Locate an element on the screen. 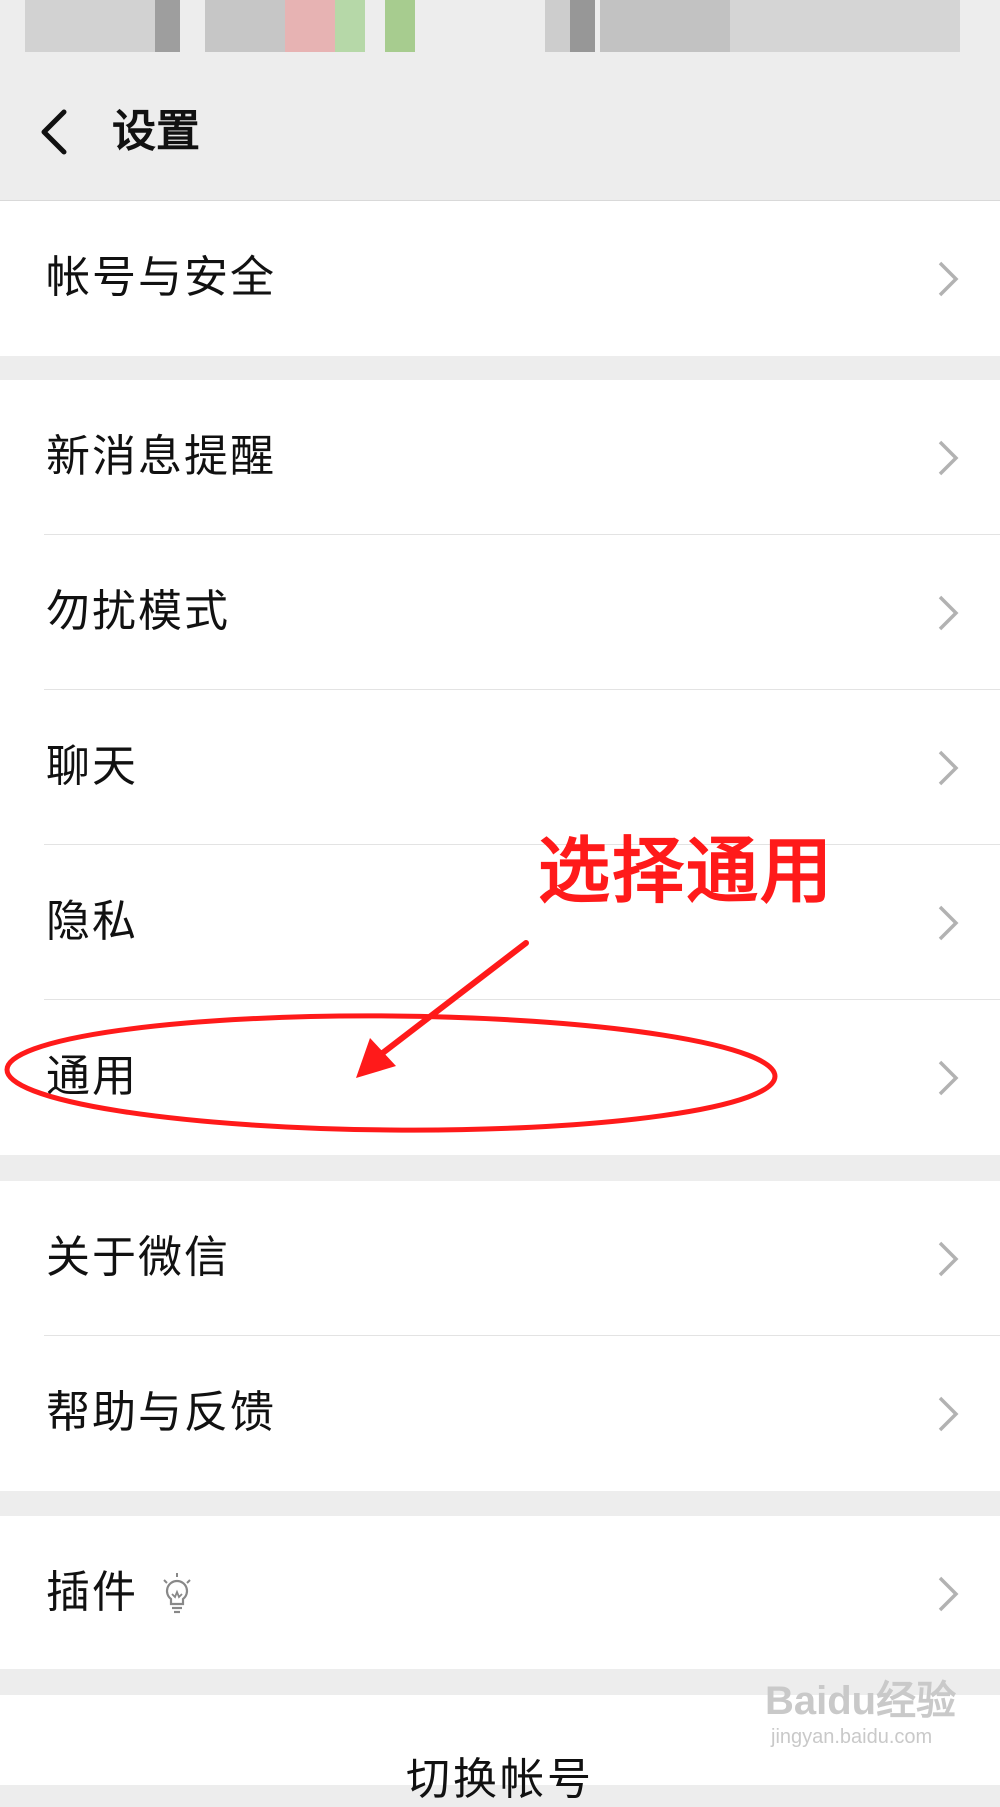 The height and width of the screenshot is (1807, 1000). settings-item-about-wechat: 关于微信 is located at coordinates (500, 1258).